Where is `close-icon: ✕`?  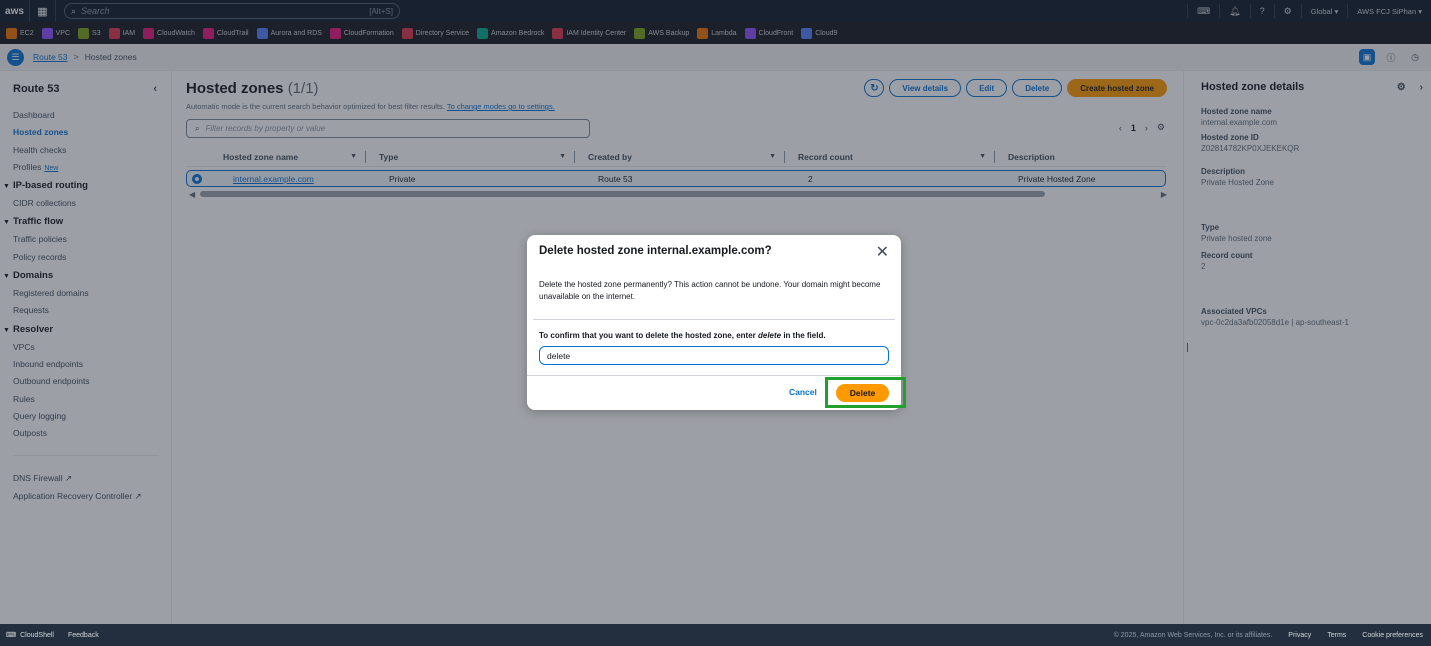 close-icon: ✕ is located at coordinates (882, 252).